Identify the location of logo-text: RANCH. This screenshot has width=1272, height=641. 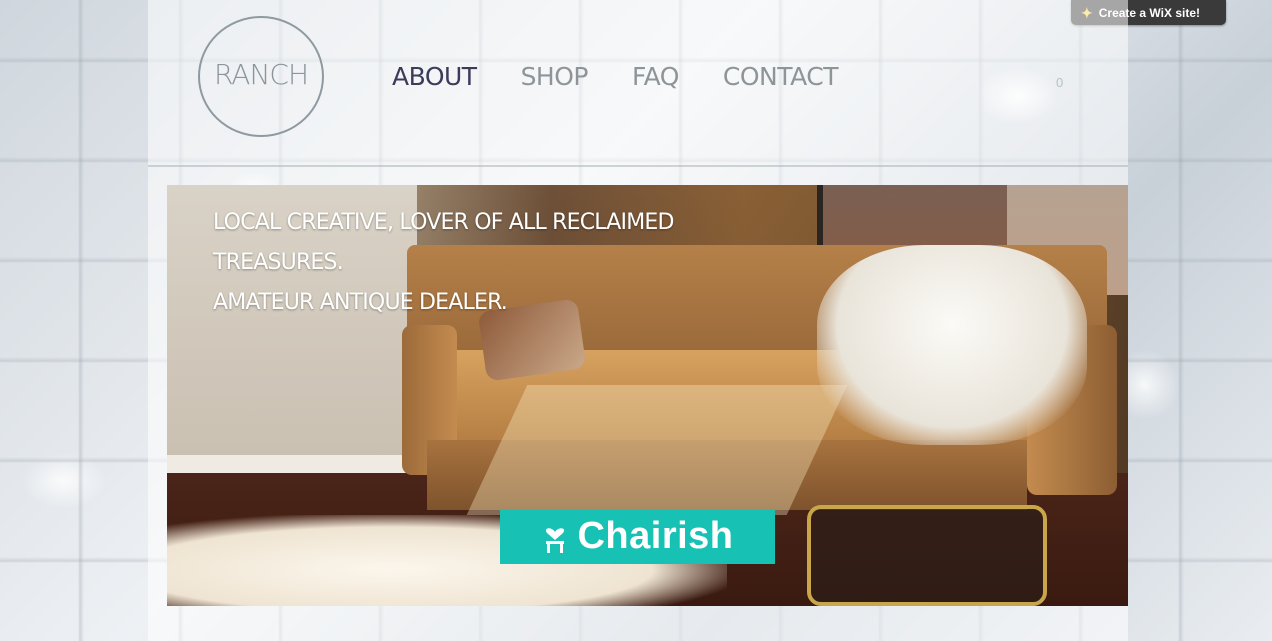
(261, 74).